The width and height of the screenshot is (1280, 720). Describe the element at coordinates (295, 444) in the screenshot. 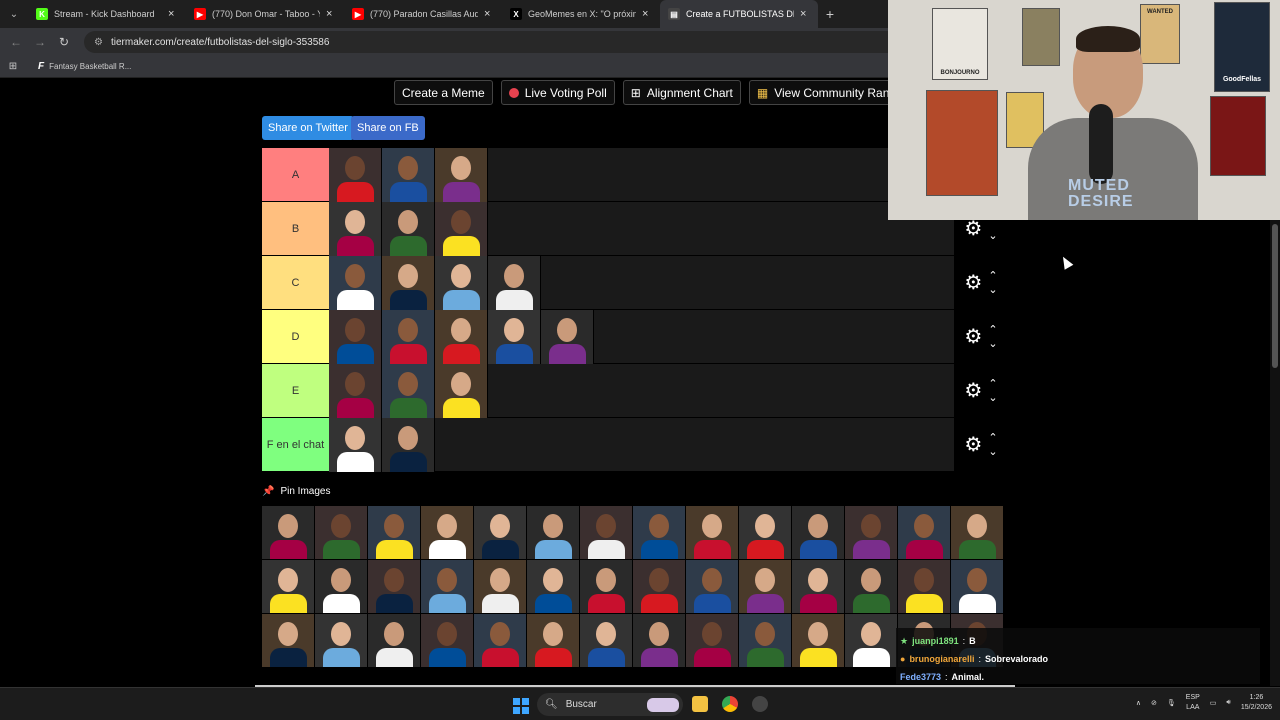

I see `tier-label: F en el chat` at that location.